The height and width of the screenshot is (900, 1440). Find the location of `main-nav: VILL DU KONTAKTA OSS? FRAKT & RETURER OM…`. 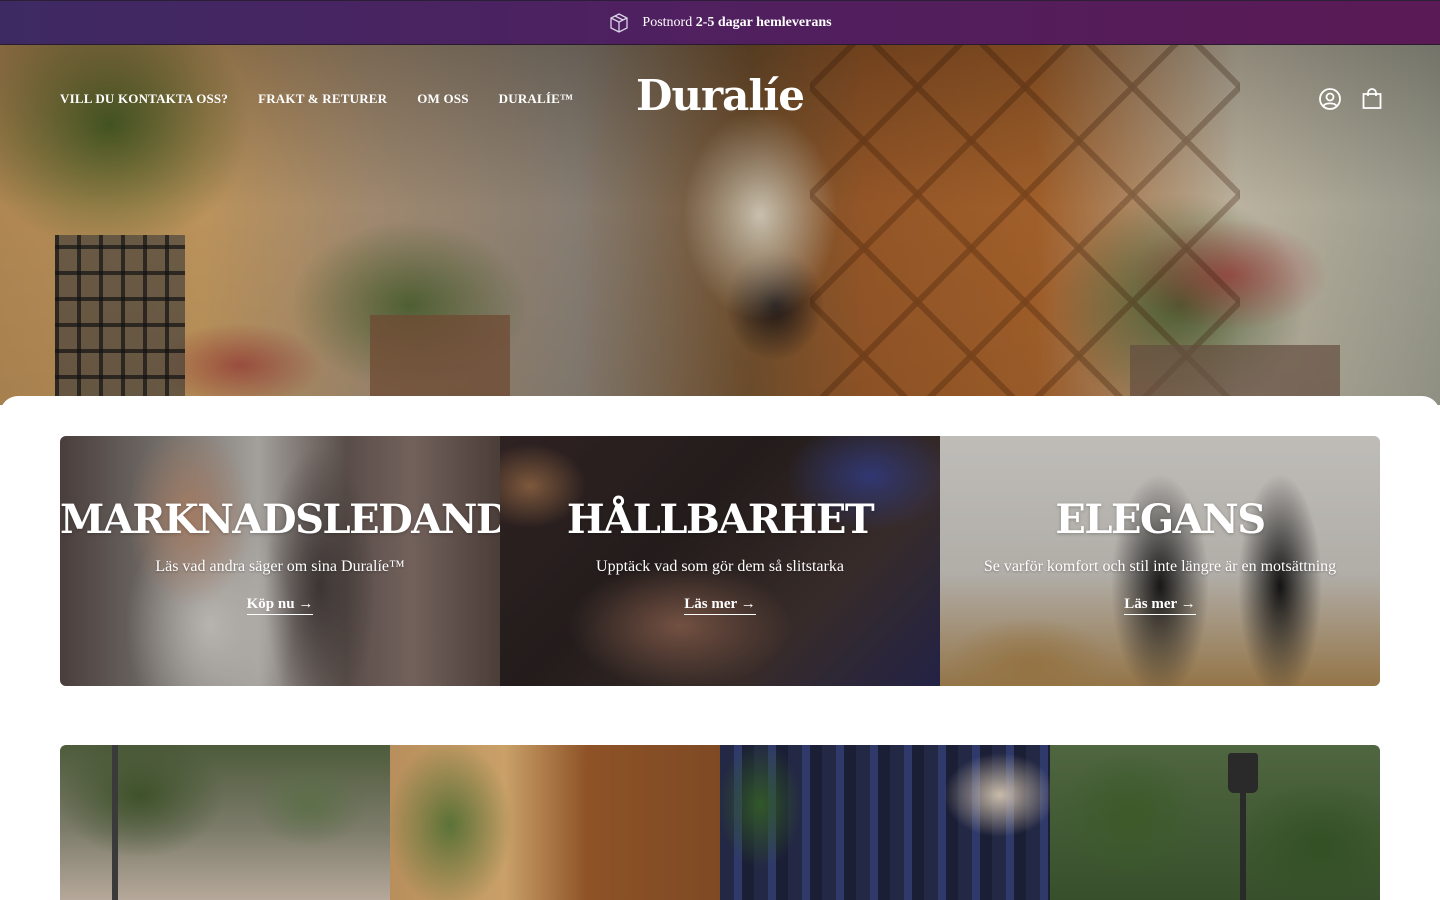

main-nav: VILL DU KONTAKTA OSS? FRAKT & RETURER OM… is located at coordinates (316, 99).